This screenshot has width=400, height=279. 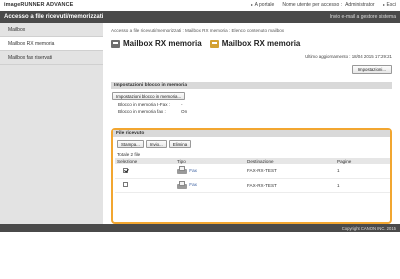 What do you see at coordinates (115, 43) in the screenshot?
I see `mailbox-icon` at bounding box center [115, 43].